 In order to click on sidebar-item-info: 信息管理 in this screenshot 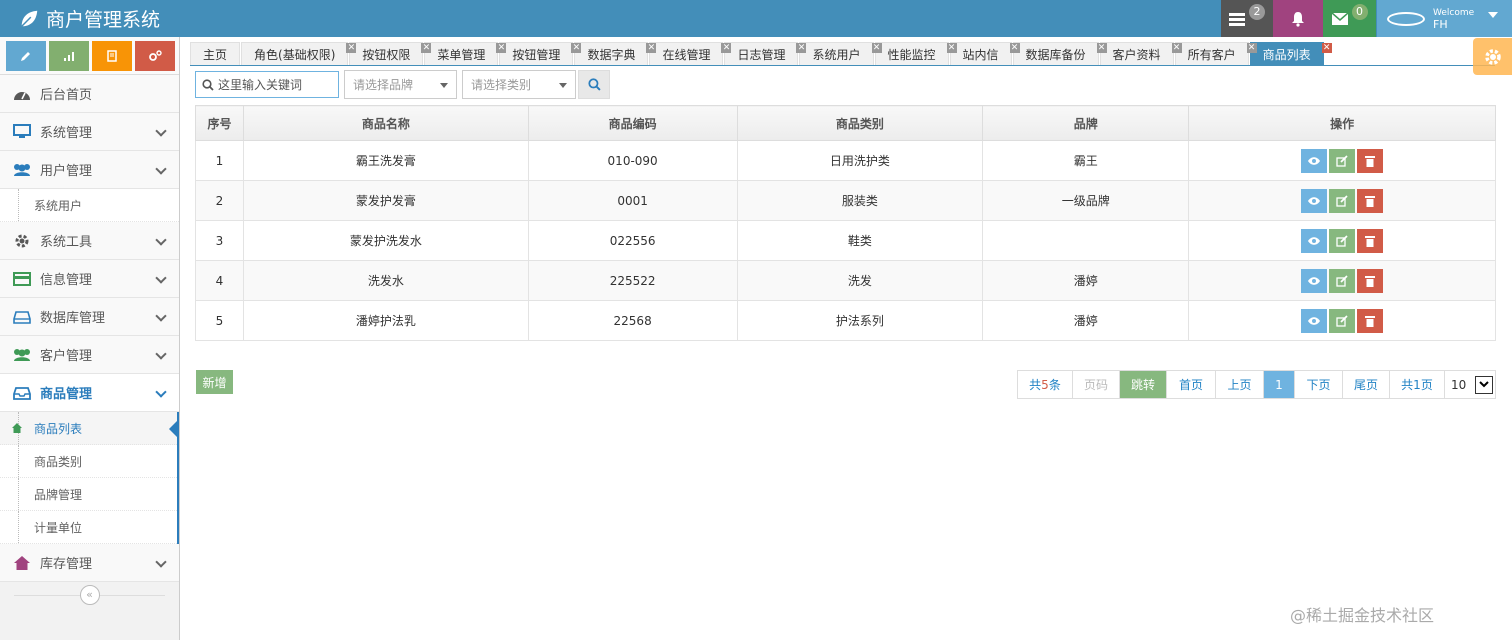, I will do `click(89, 279)`.